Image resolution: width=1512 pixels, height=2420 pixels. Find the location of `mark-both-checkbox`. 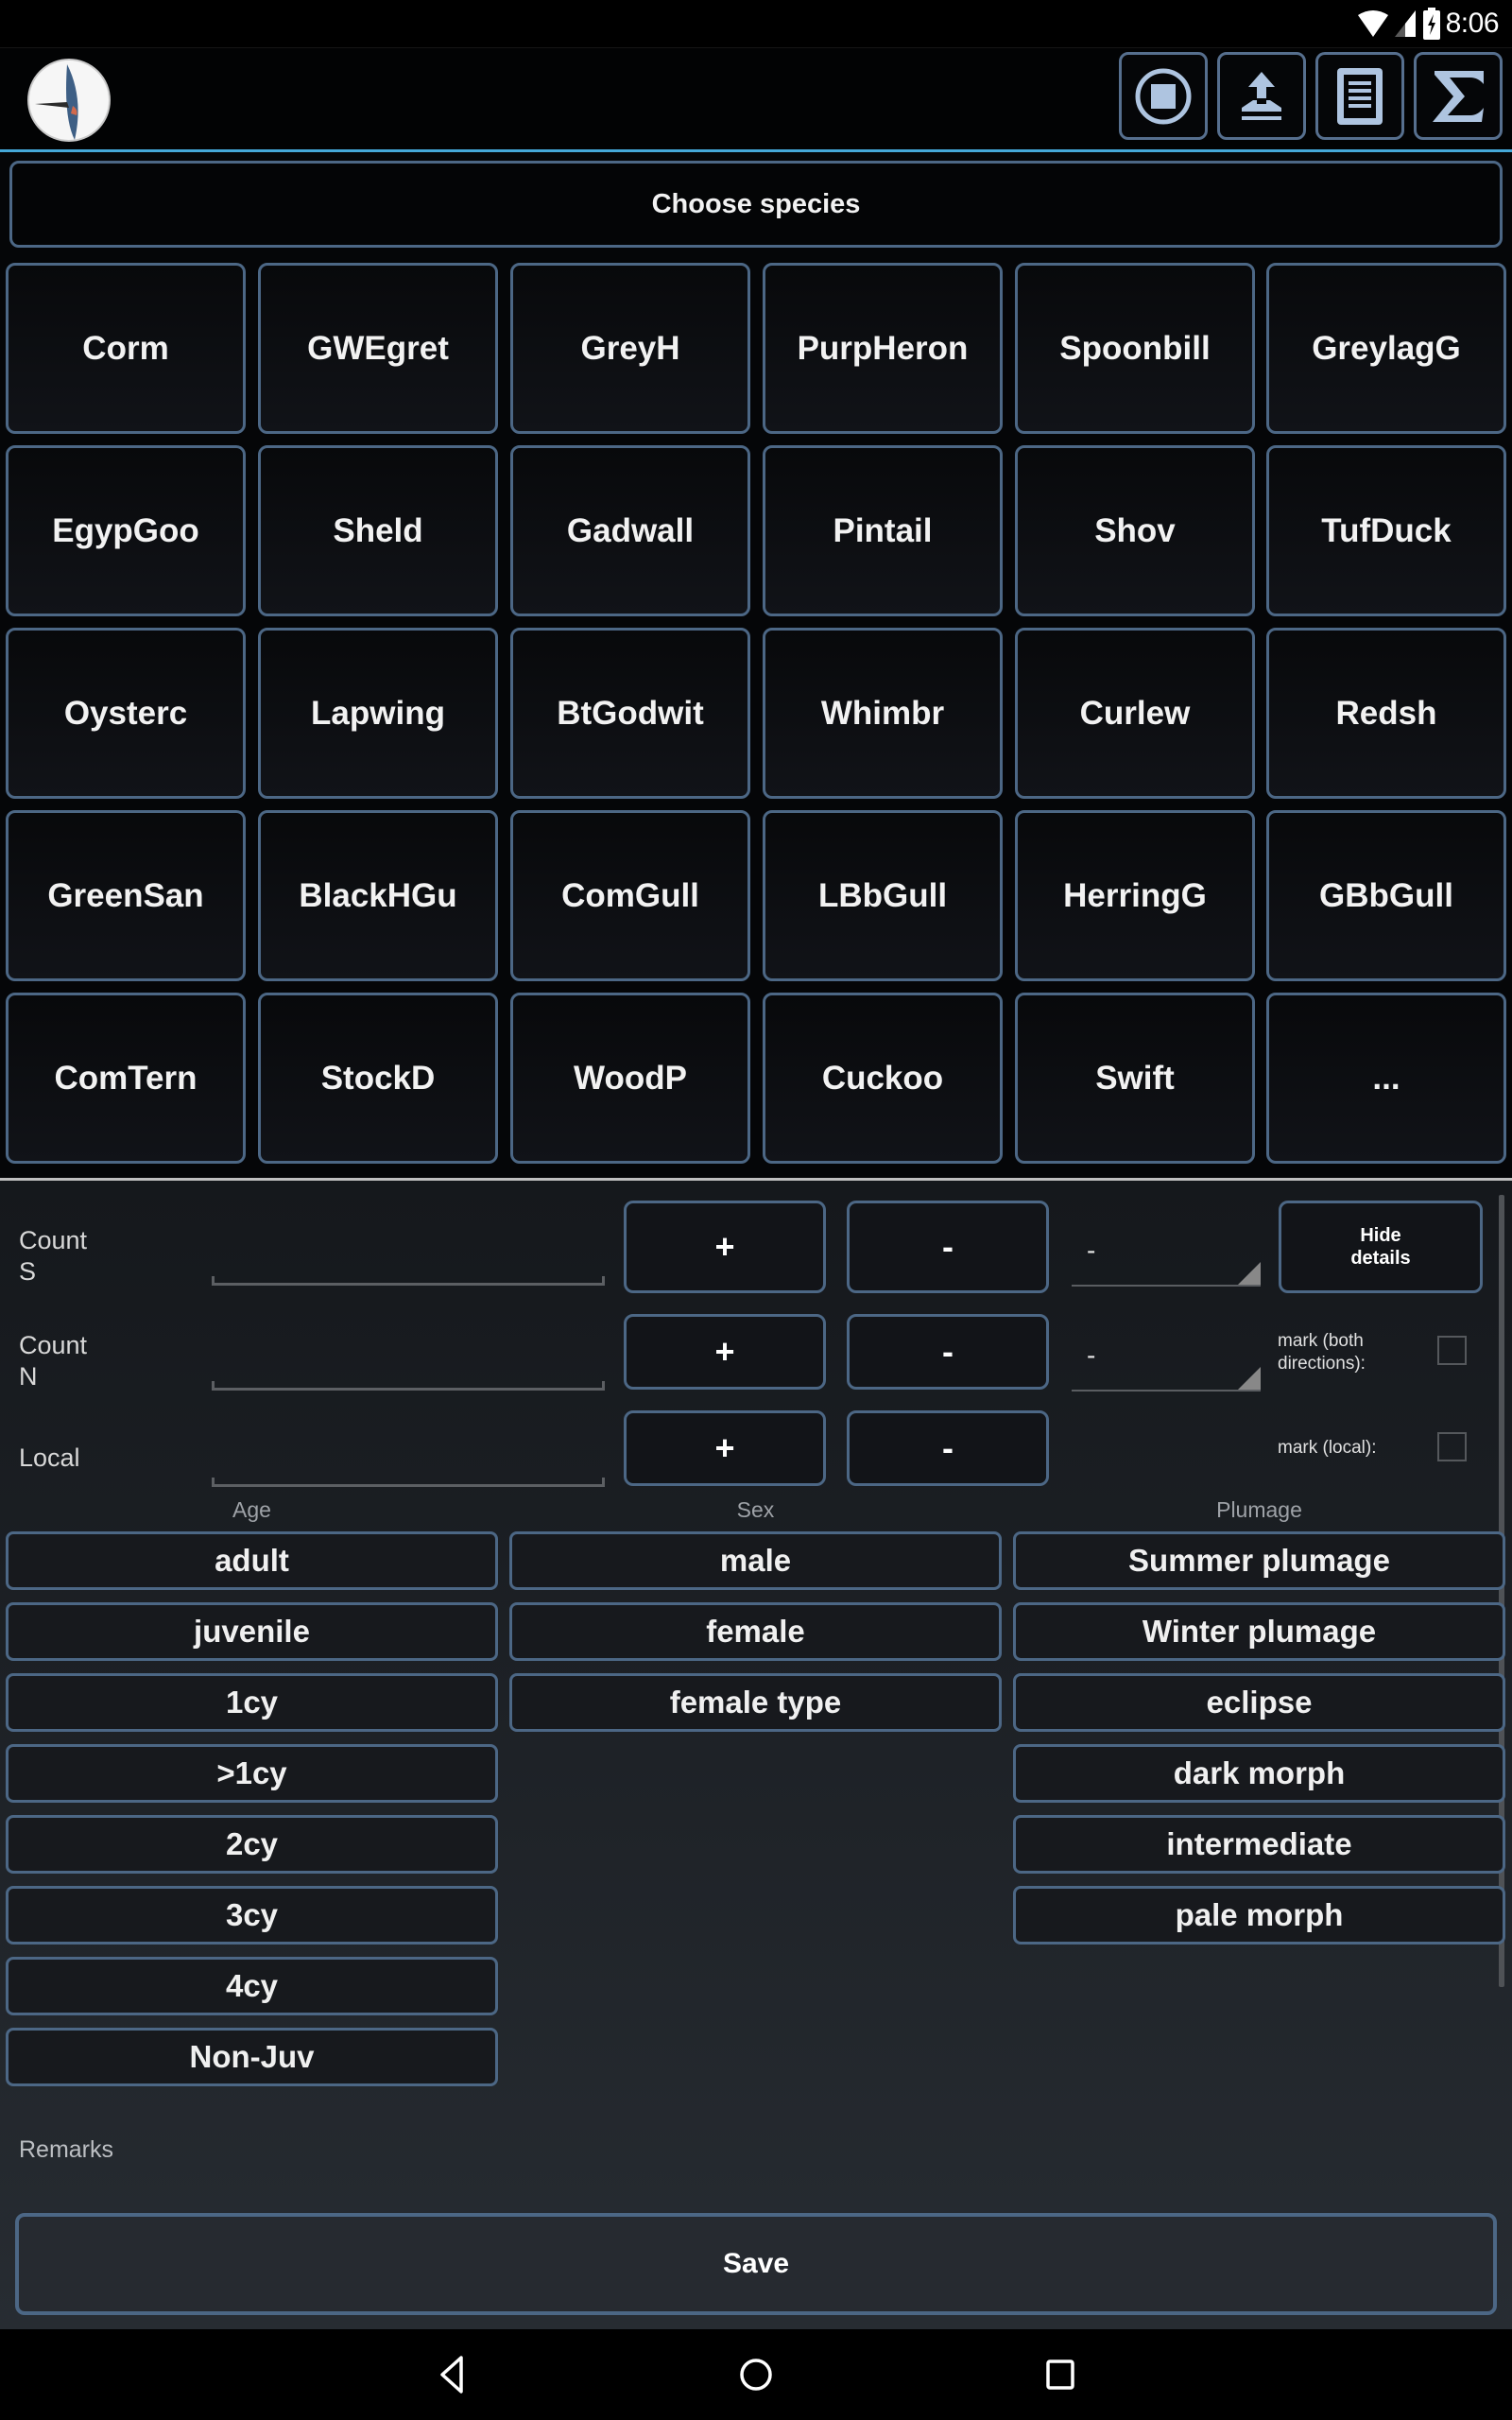

mark-both-checkbox is located at coordinates (1452, 1350).